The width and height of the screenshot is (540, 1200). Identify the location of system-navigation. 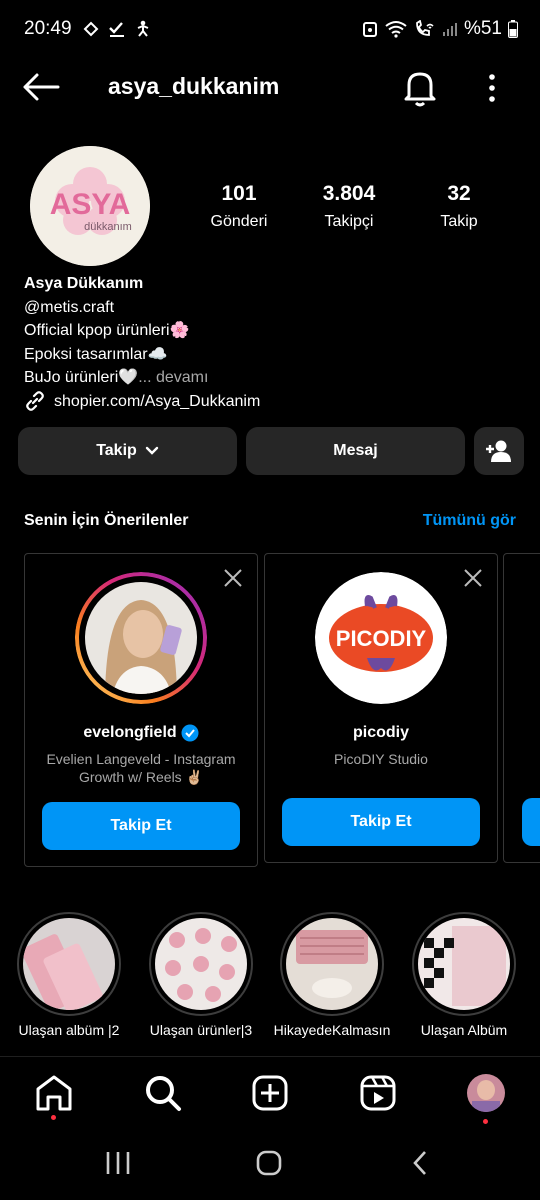
(270, 1166).